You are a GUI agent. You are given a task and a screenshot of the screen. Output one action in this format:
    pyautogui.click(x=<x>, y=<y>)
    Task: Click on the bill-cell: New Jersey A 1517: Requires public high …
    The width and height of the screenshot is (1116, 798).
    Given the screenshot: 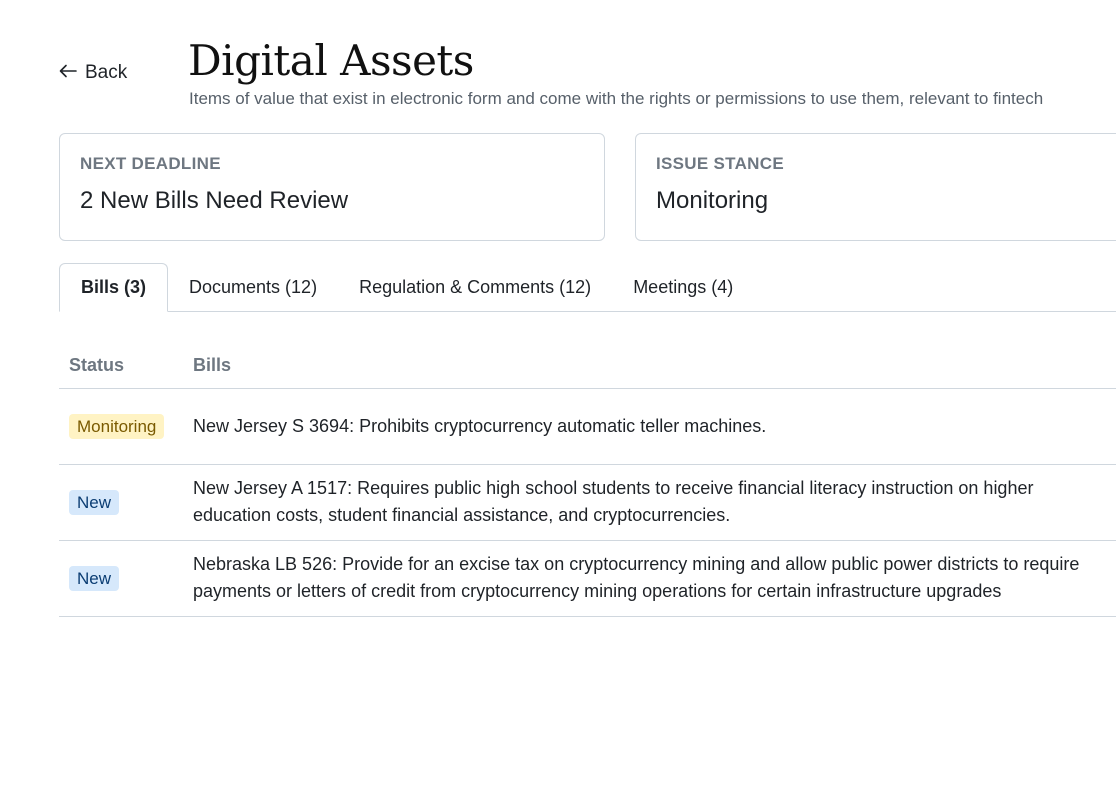 What is the action you would take?
    pyautogui.click(x=649, y=502)
    